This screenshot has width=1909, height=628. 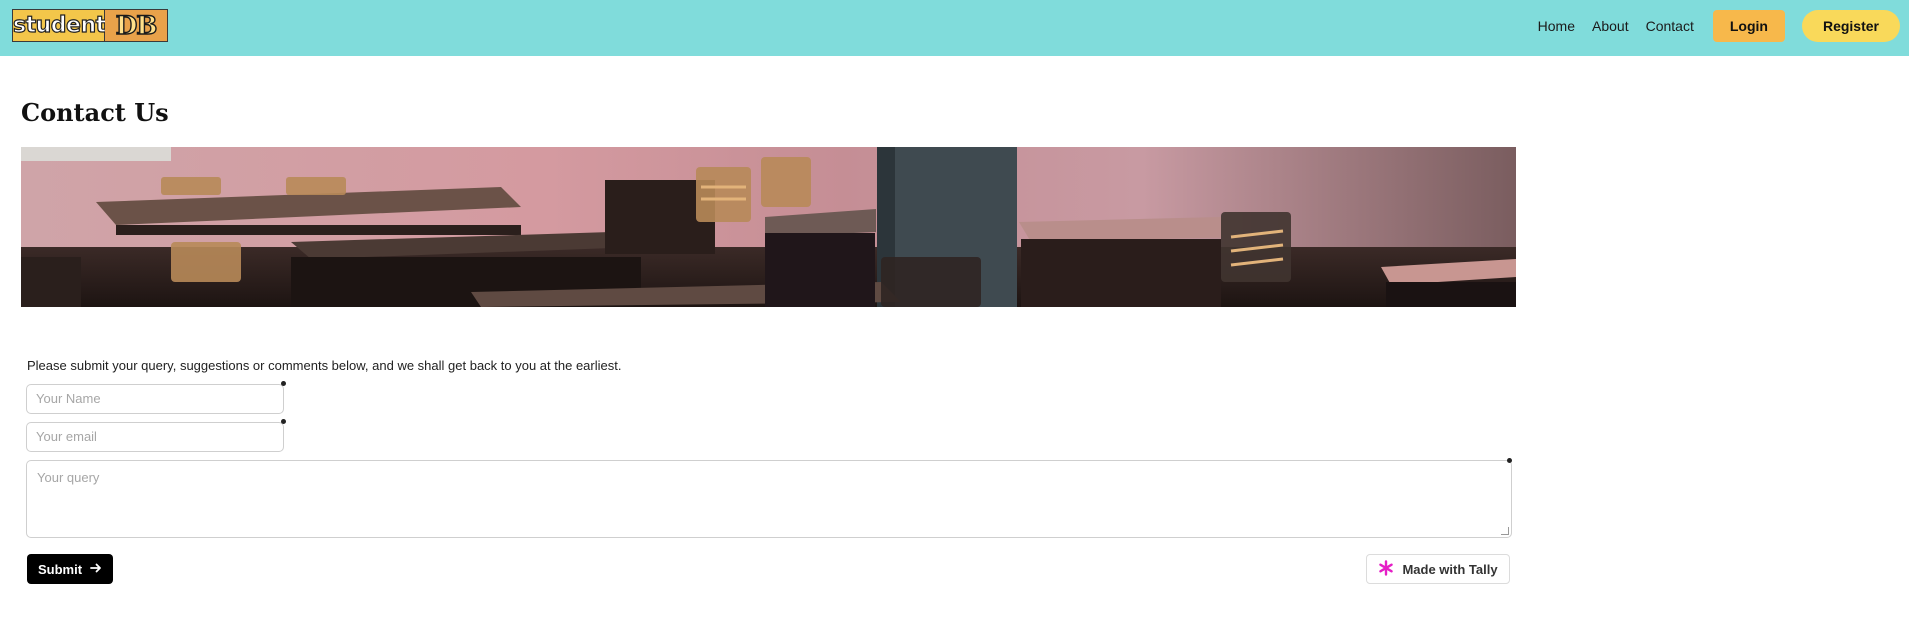 What do you see at coordinates (60, 25) in the screenshot?
I see `logo-text-student: student` at bounding box center [60, 25].